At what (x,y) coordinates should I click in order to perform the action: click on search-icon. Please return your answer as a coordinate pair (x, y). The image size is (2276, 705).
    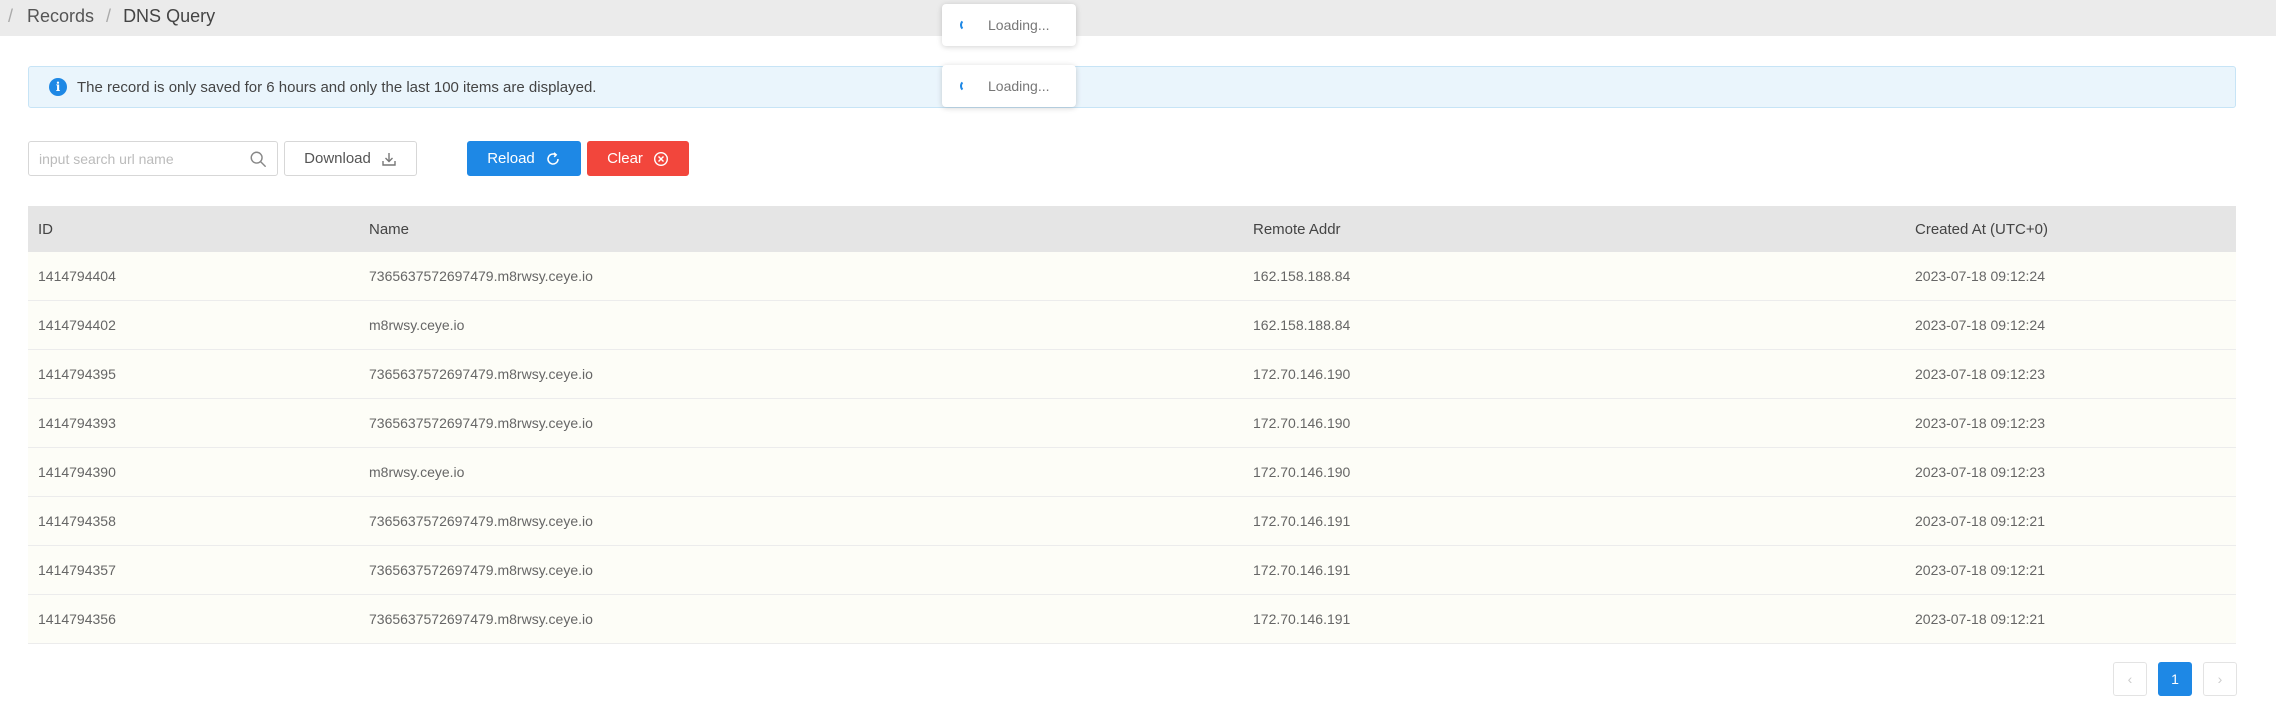
    Looking at the image, I should click on (258, 159).